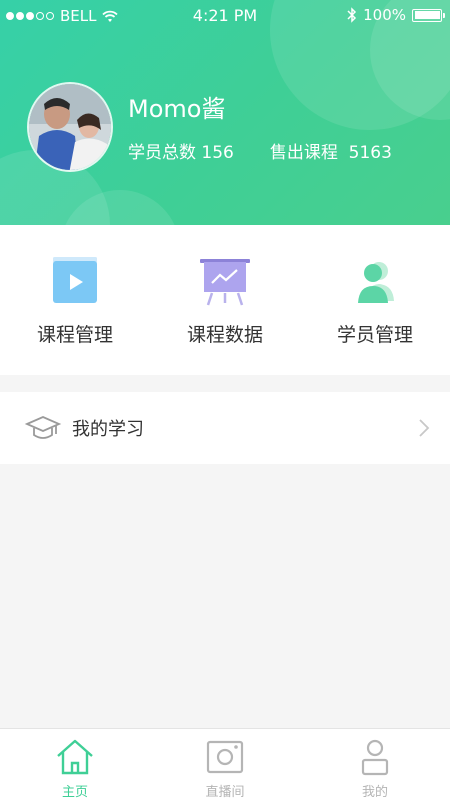  I want to click on menu-course-management: 课程管理, so click(75, 300).